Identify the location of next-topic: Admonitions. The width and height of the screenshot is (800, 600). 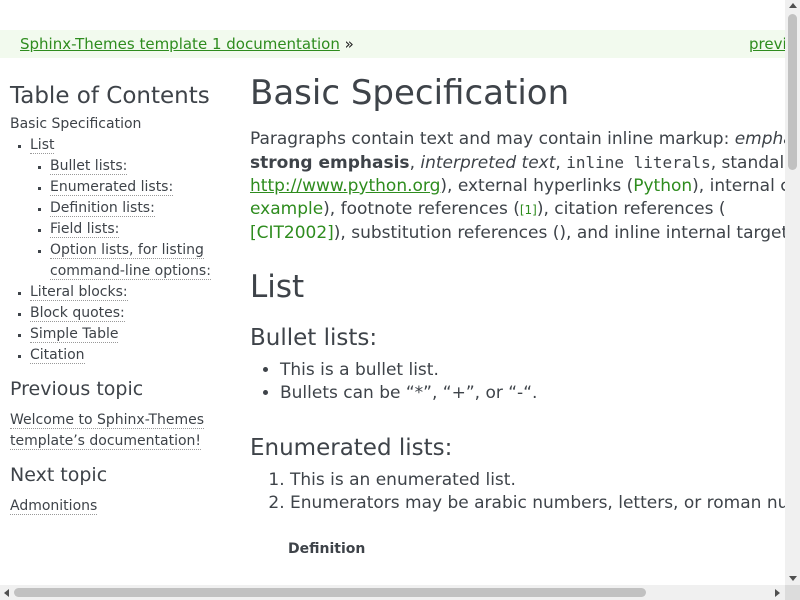
(115, 506).